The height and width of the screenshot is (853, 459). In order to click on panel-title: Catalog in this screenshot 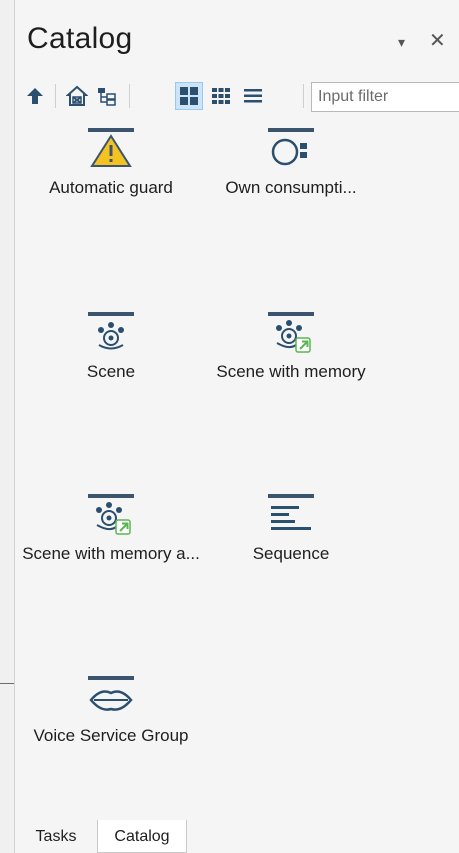, I will do `click(80, 38)`.